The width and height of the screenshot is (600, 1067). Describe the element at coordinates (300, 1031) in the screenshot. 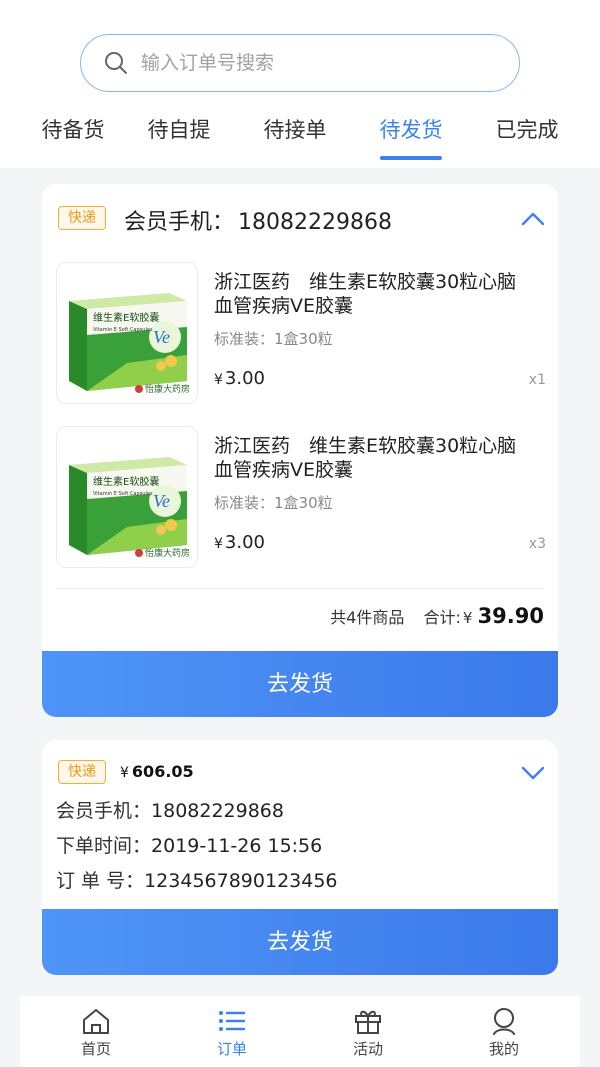

I see `bottom-navigation: 首页 订单 活动 我的` at that location.